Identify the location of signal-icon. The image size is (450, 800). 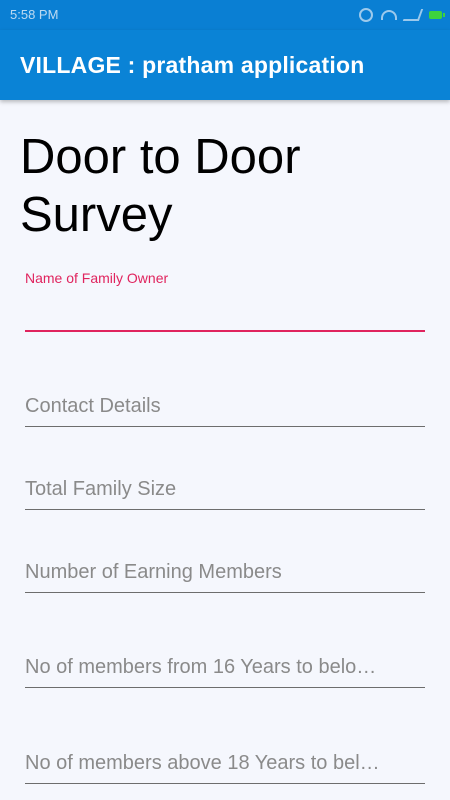
(413, 15).